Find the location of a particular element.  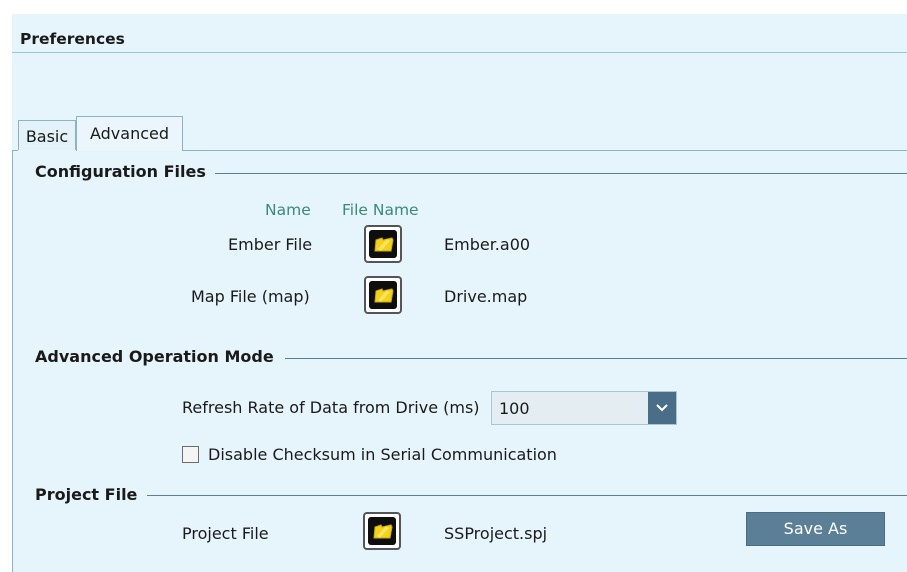

refresh-rate-label: Refresh Rate of Data from Drive (ms) is located at coordinates (331, 407).